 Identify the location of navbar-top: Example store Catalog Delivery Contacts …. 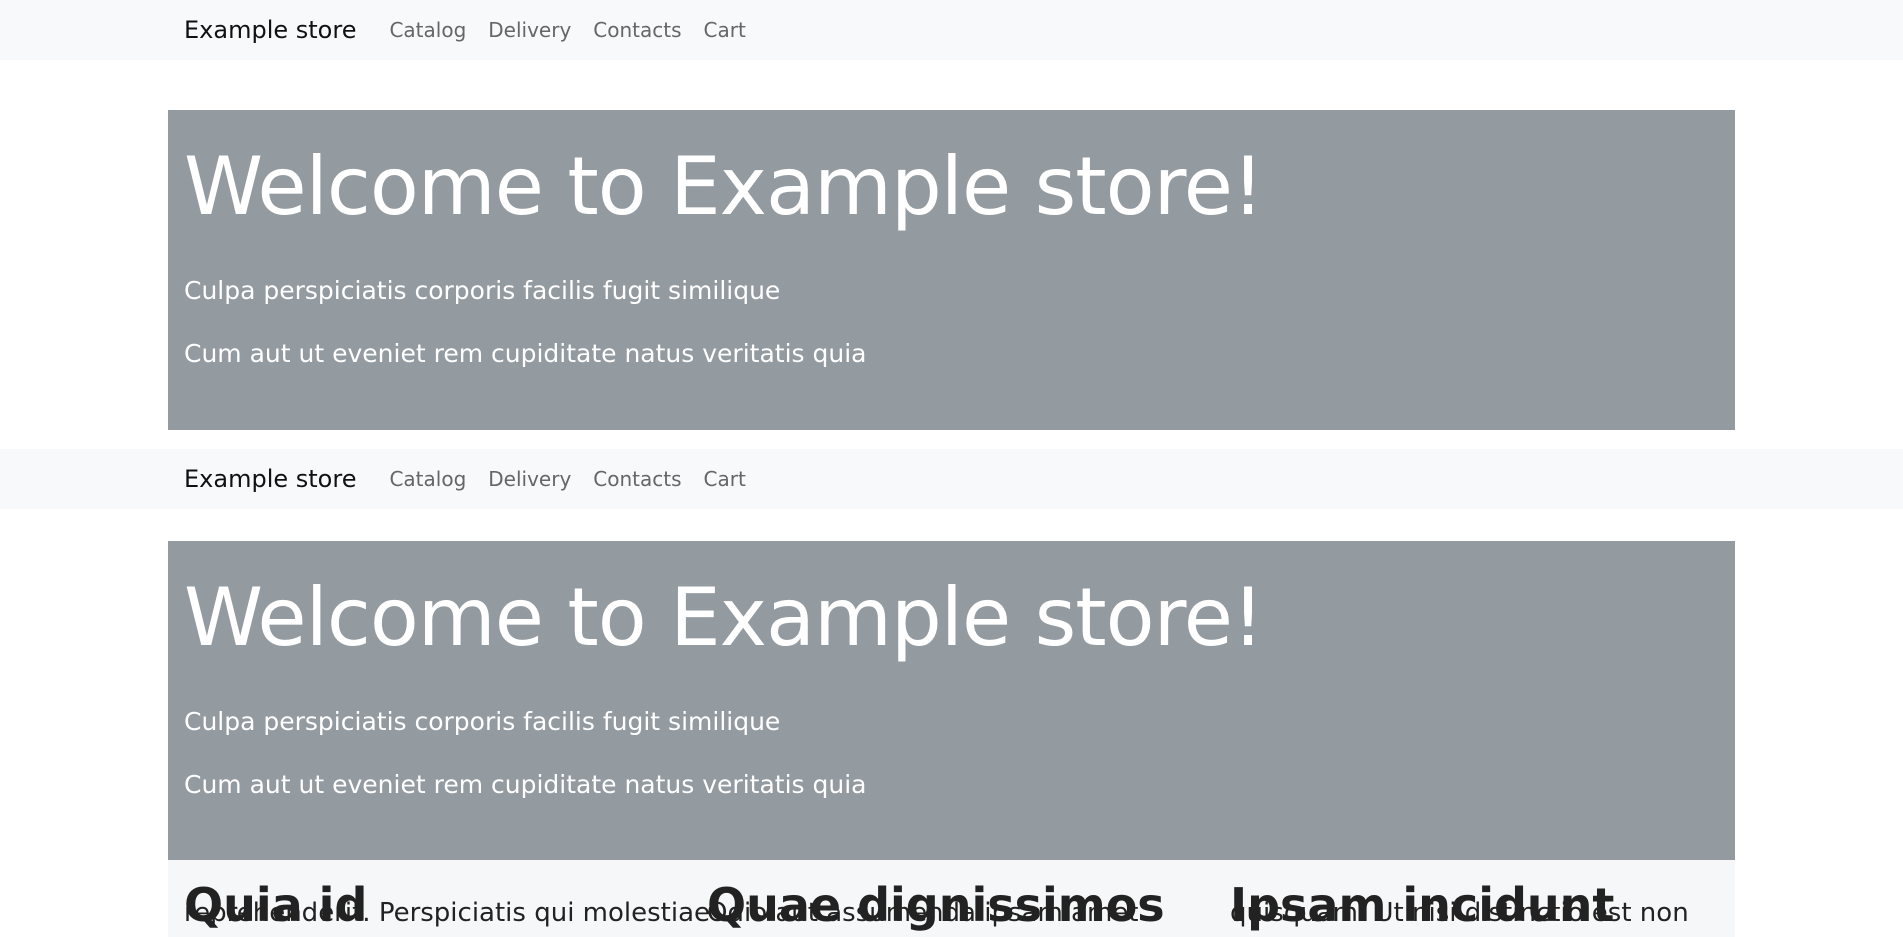
(951, 30).